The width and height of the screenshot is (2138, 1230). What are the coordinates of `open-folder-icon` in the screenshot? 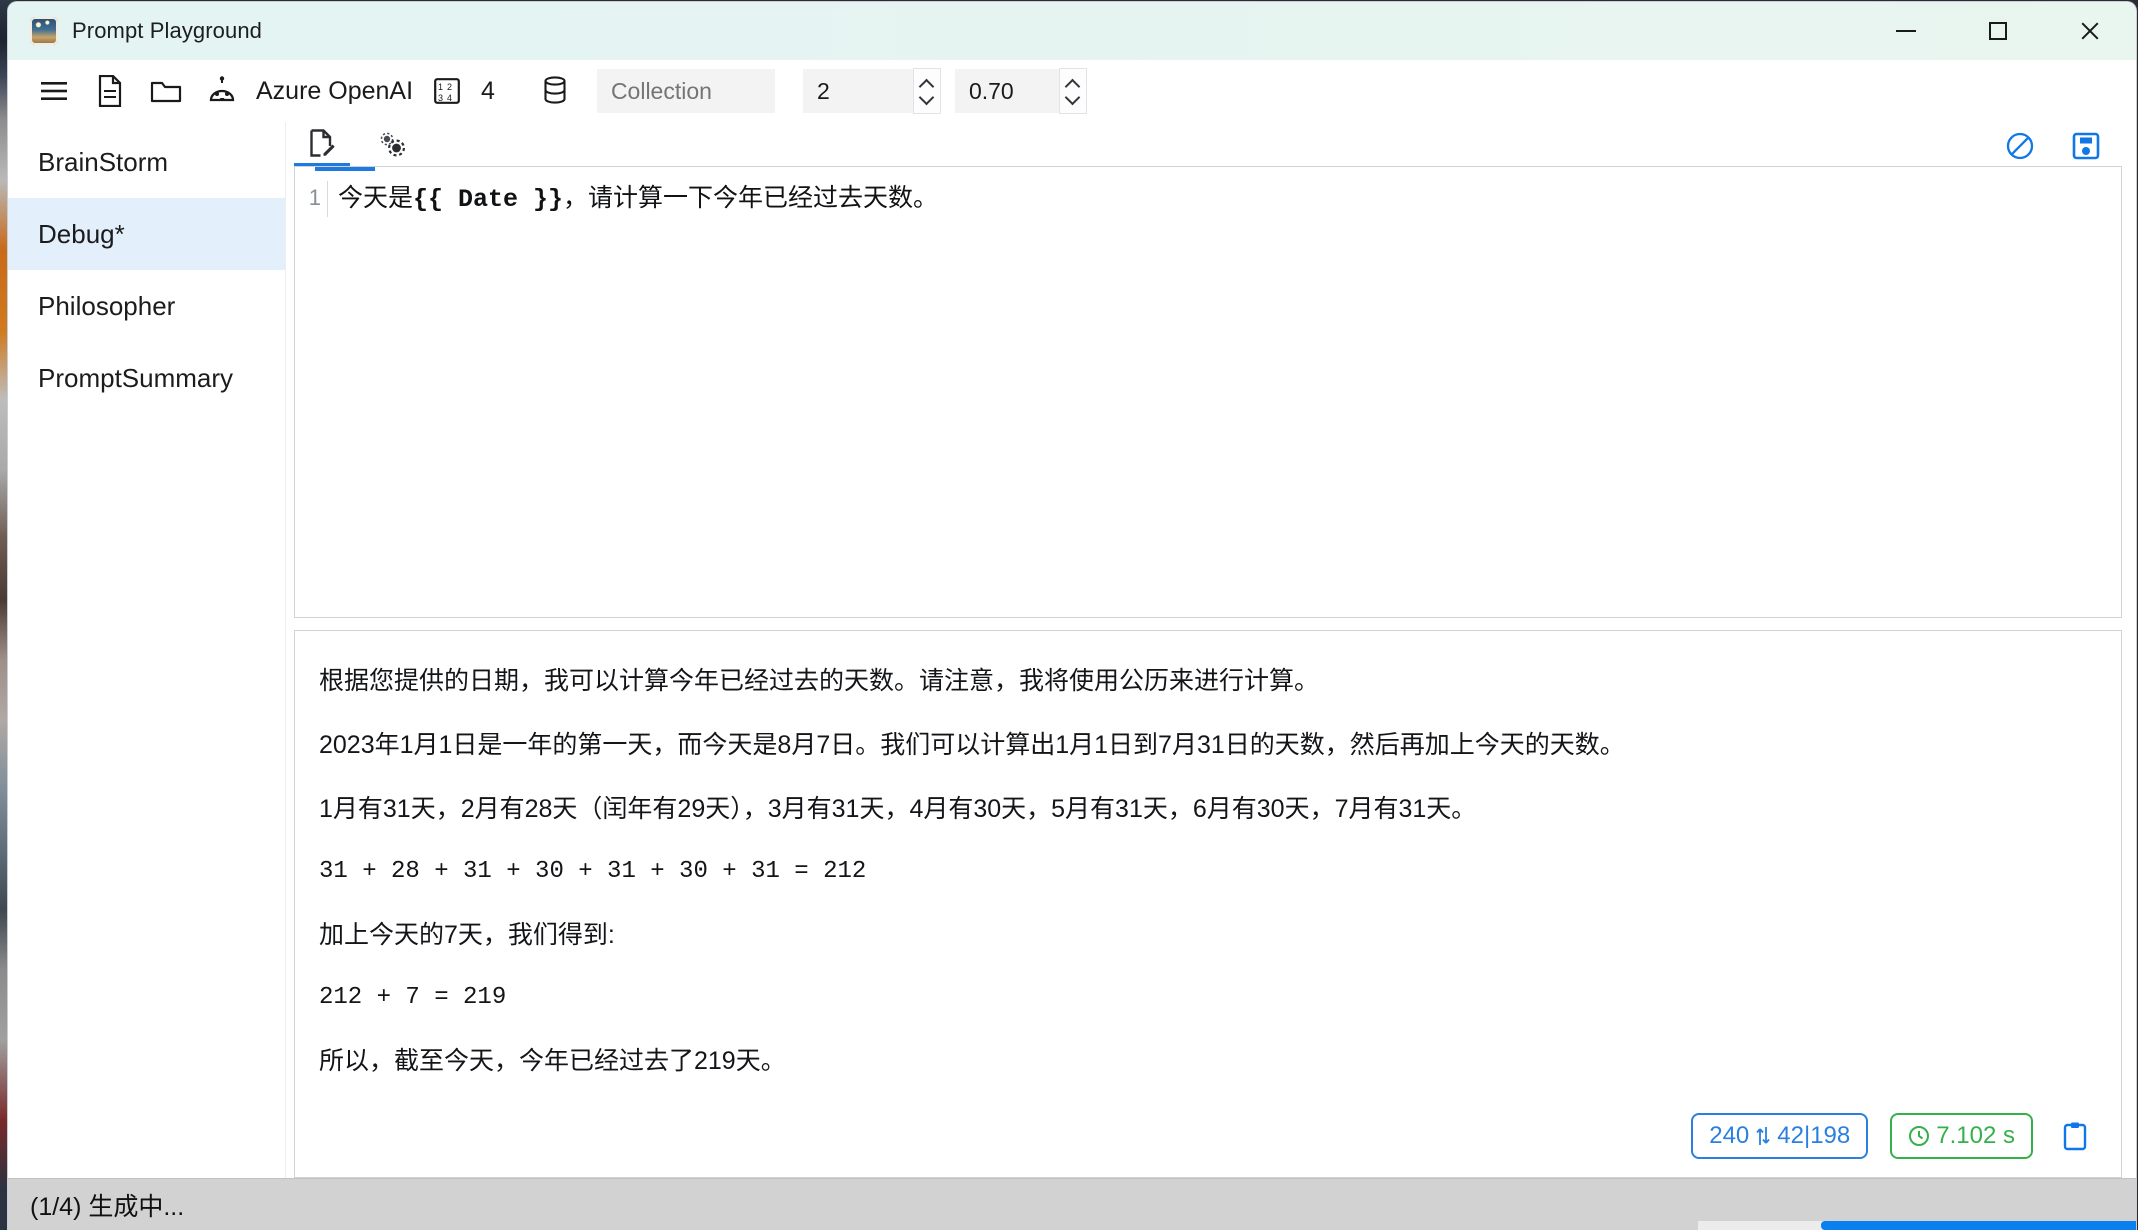 It's located at (166, 92).